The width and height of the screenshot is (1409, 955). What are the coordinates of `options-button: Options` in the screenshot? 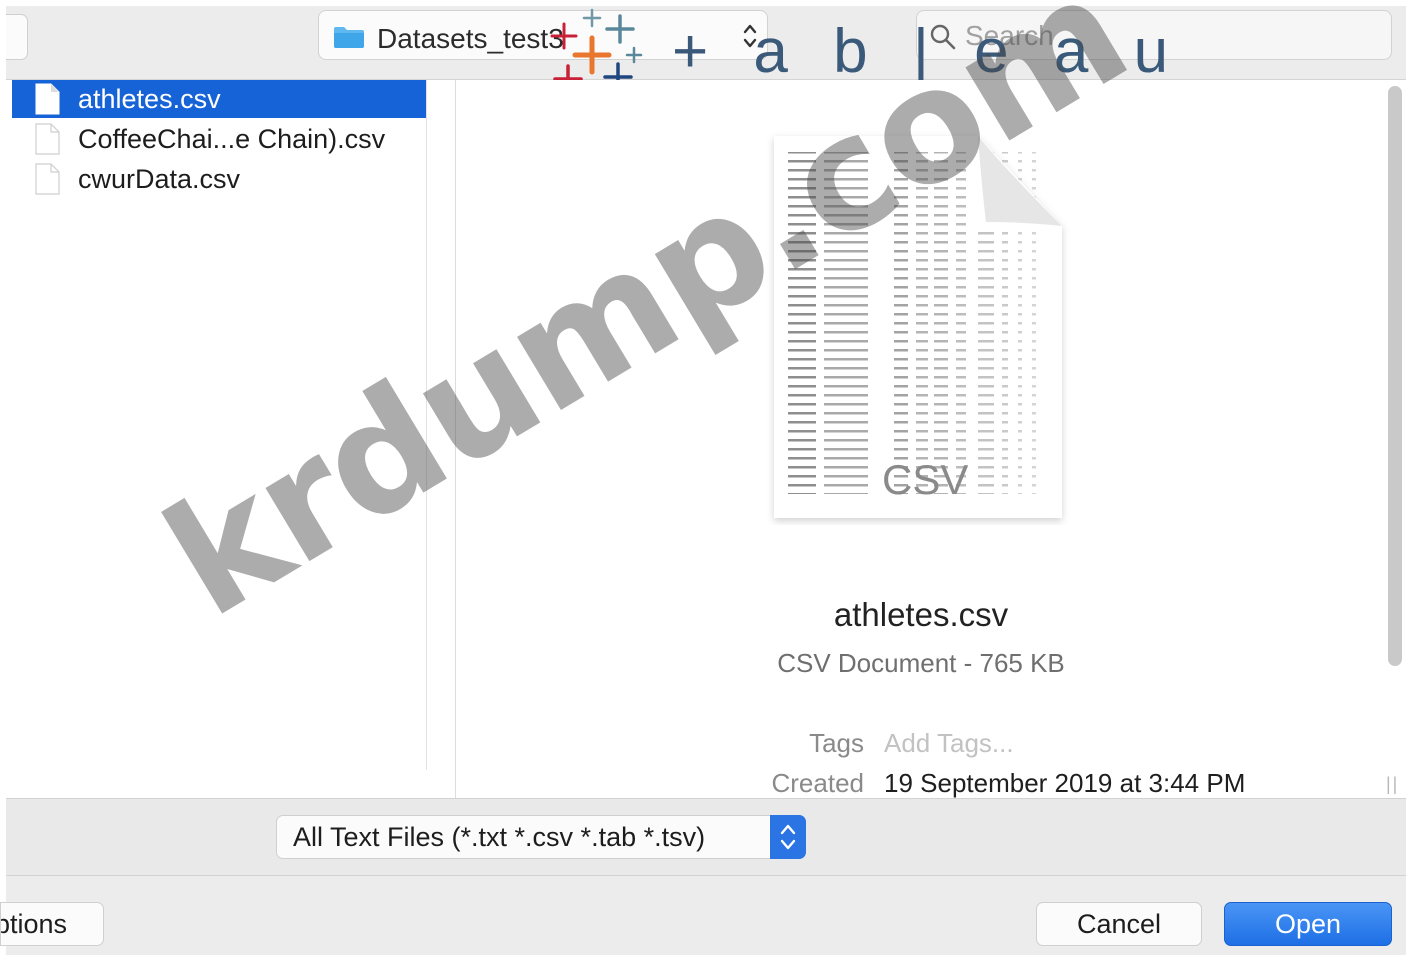 It's located at (52, 924).